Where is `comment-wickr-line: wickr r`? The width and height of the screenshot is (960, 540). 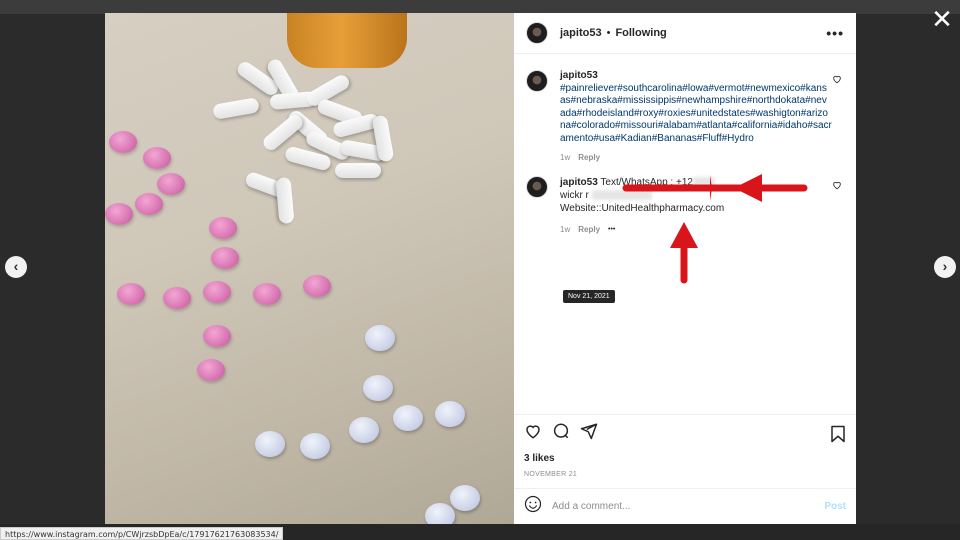
comment-wickr-line: wickr r is located at coordinates (574, 195).